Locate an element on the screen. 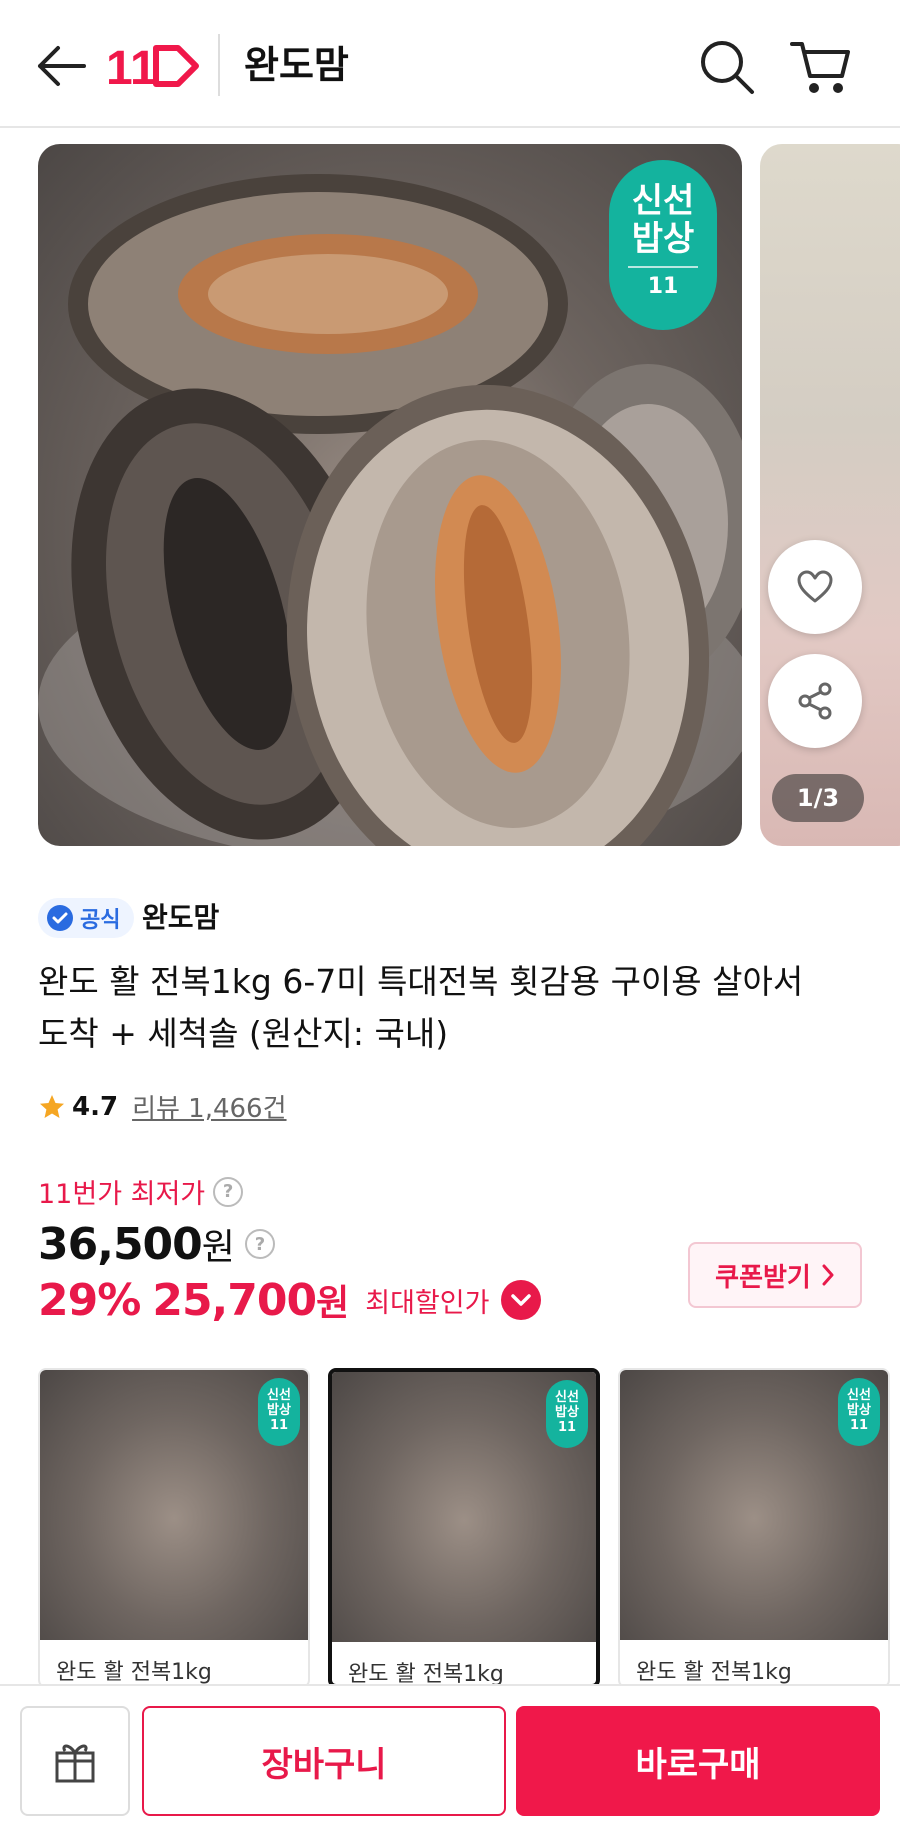  bottom-action-bar: 장바구니 바로구매 is located at coordinates (450, 1760).